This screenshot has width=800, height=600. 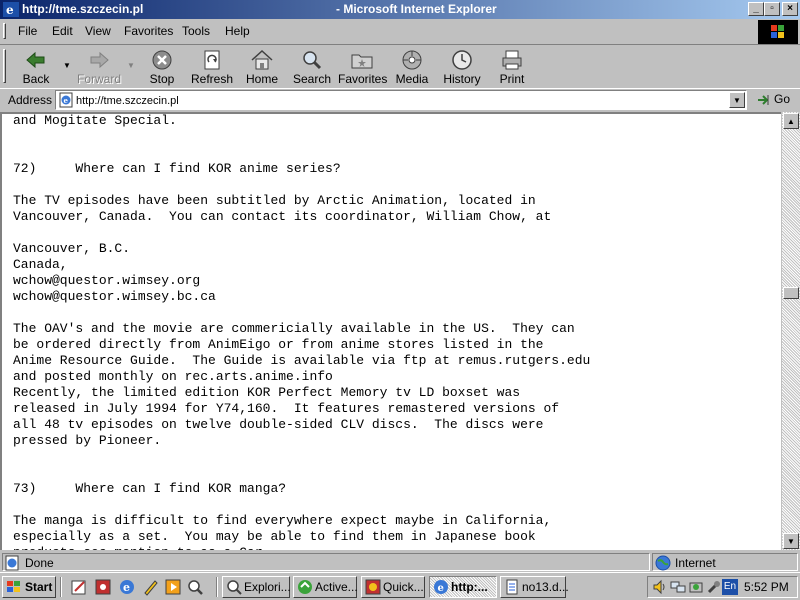 I want to click on network-icon, so click(x=678, y=587).